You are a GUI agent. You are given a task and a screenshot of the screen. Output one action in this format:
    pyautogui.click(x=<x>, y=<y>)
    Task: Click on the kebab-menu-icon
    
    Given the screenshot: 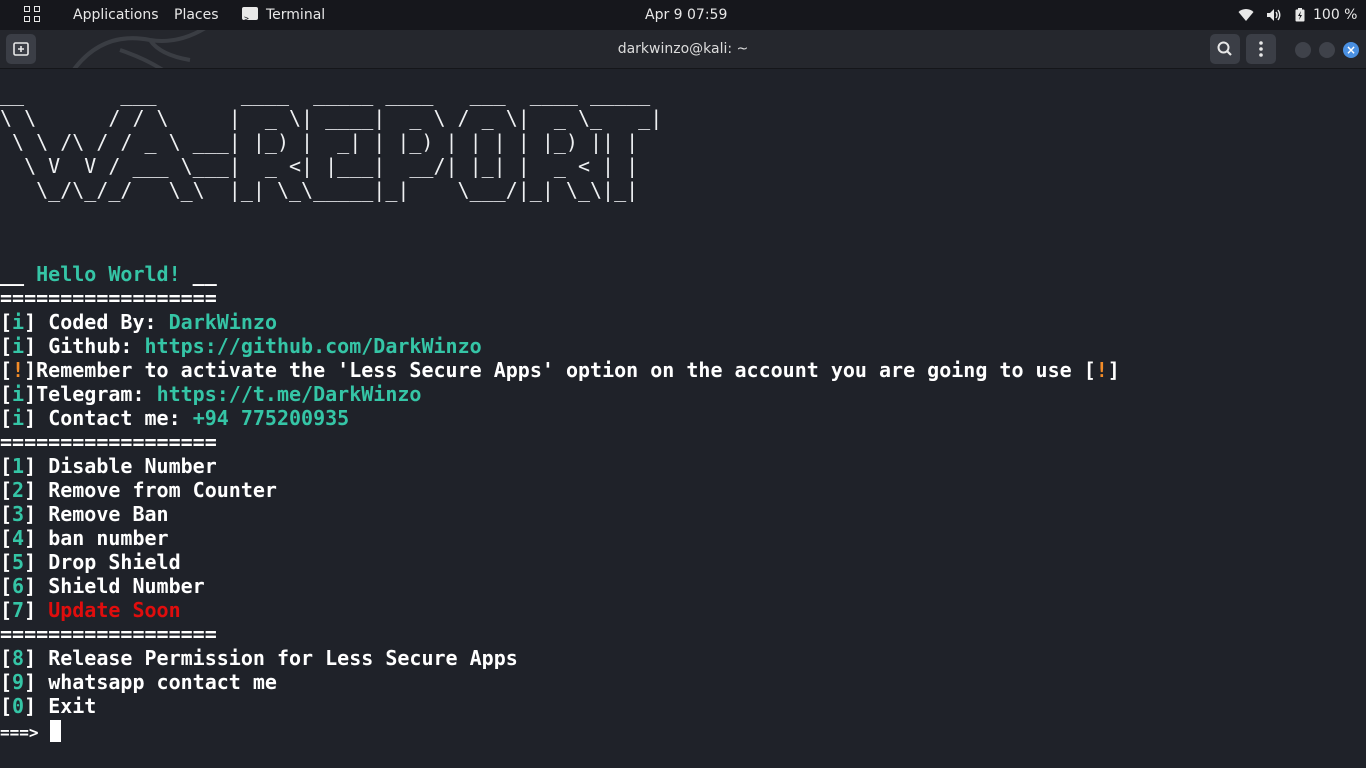 What is the action you would take?
    pyautogui.click(x=1261, y=49)
    